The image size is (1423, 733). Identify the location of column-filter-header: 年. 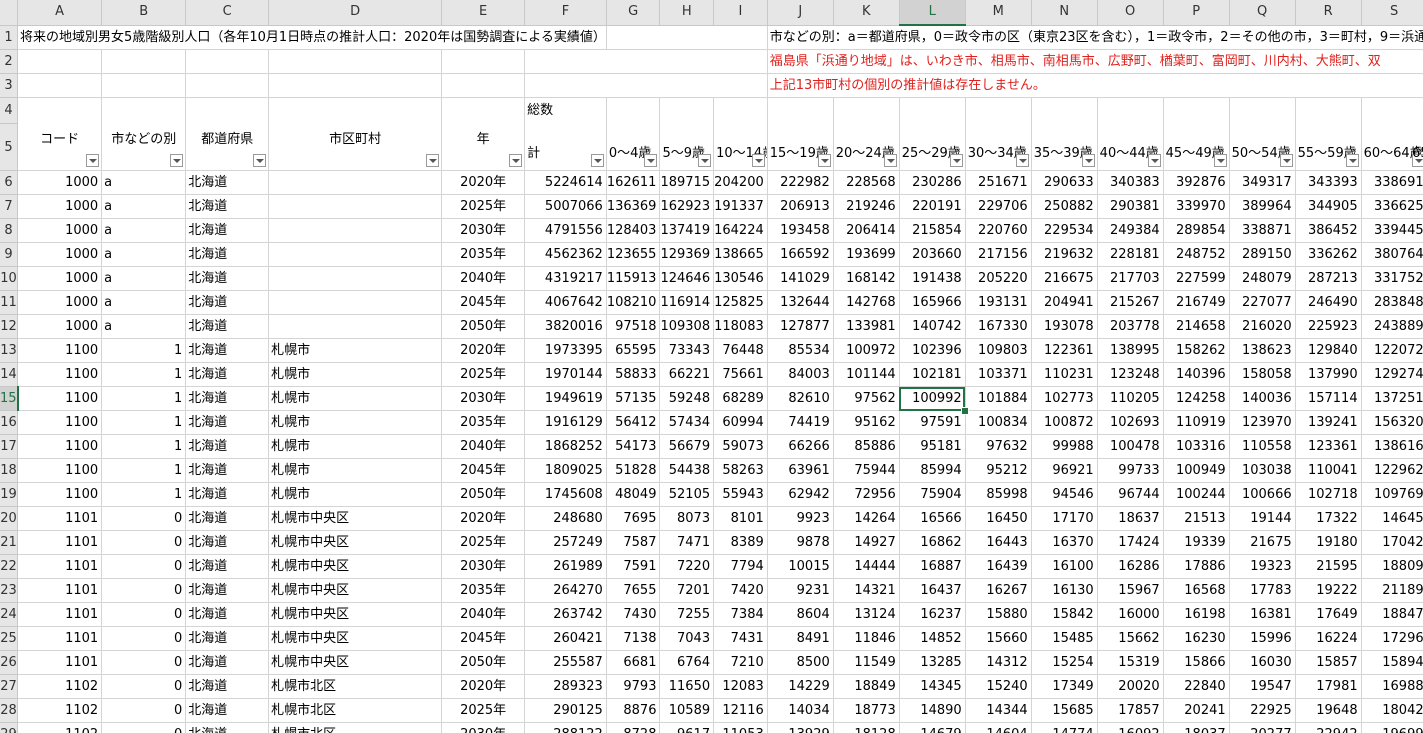
(483, 147).